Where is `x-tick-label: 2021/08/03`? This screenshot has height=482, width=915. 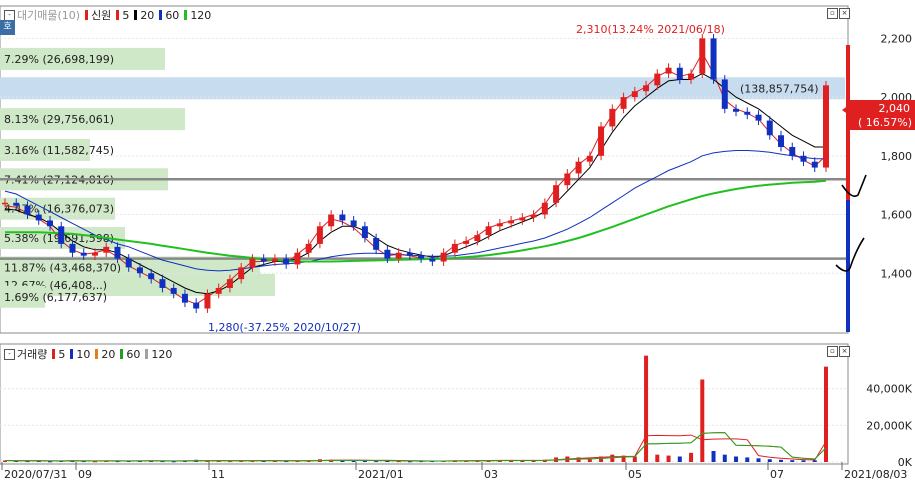
x-tick-label: 2021/08/03 is located at coordinates (875, 474).